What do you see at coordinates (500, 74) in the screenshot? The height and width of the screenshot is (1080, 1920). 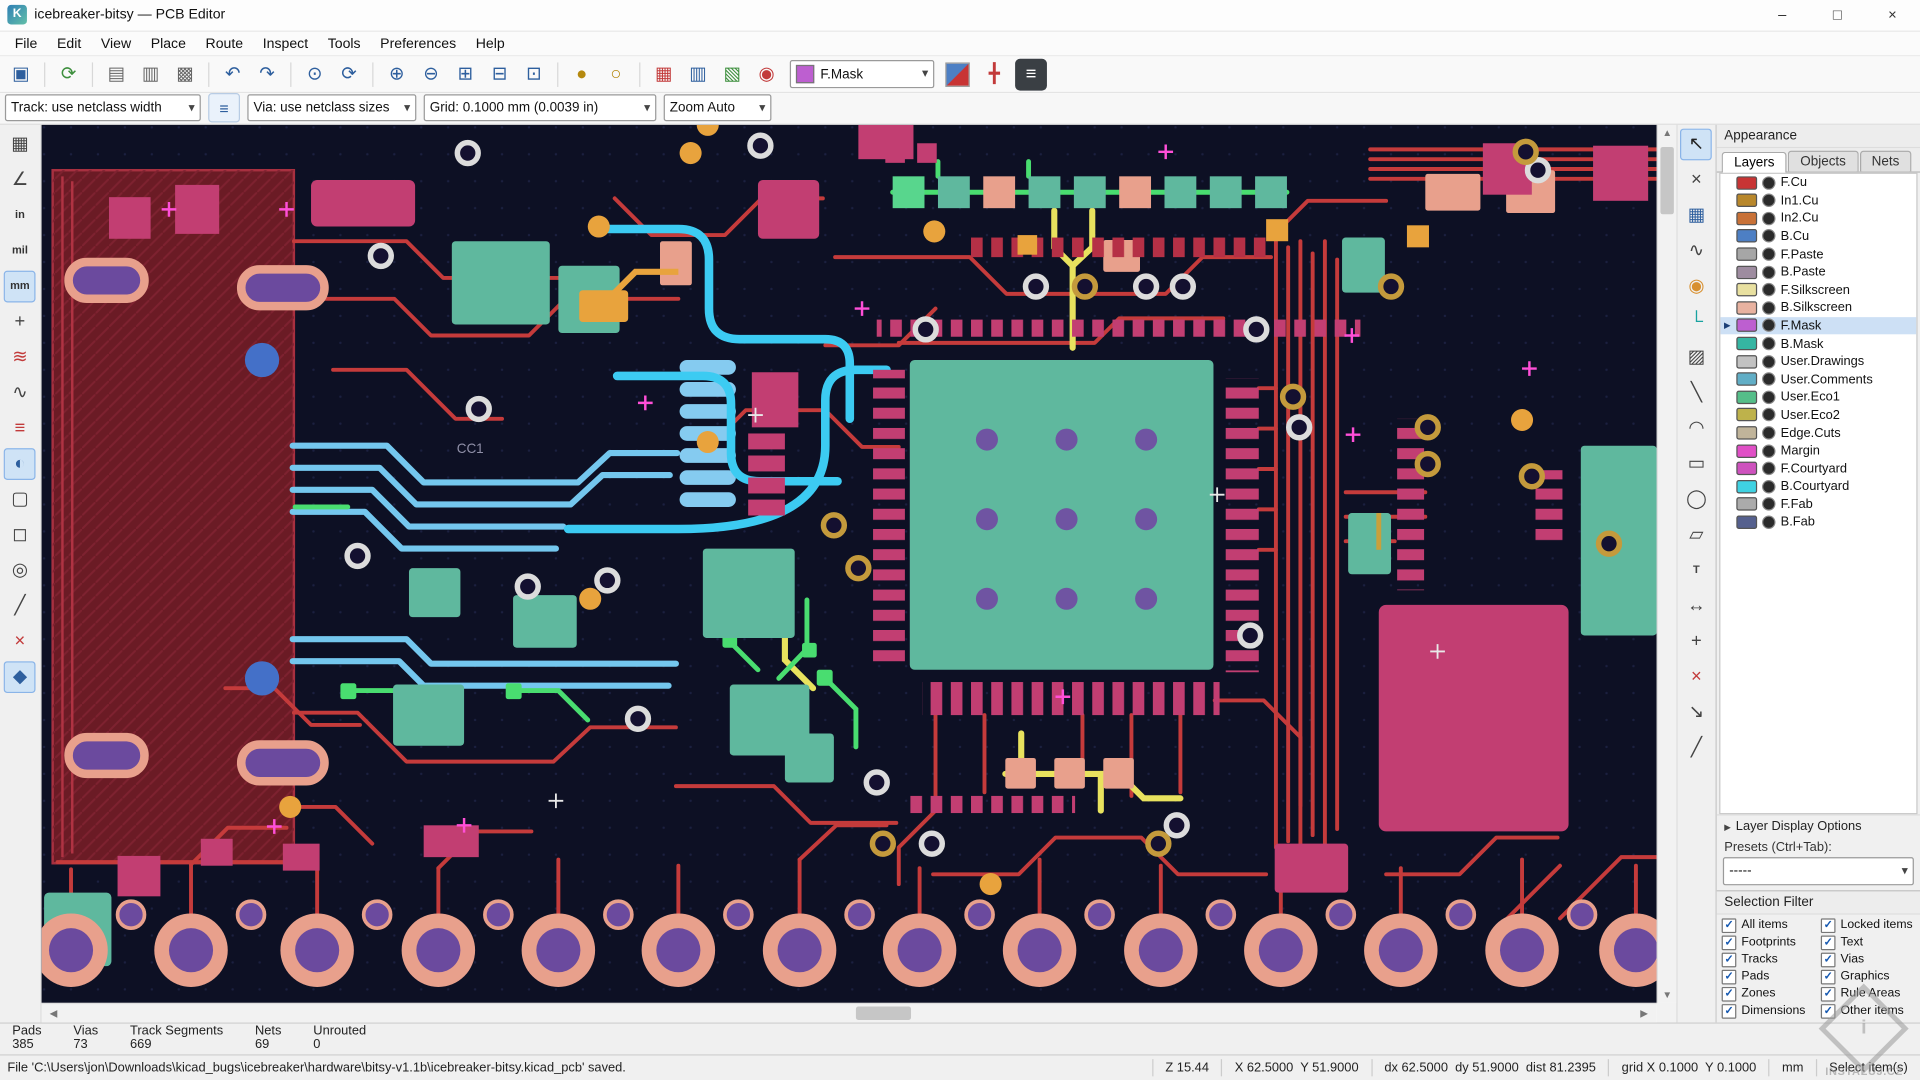 I see `zoom-fit-objects-icon: ⊟` at bounding box center [500, 74].